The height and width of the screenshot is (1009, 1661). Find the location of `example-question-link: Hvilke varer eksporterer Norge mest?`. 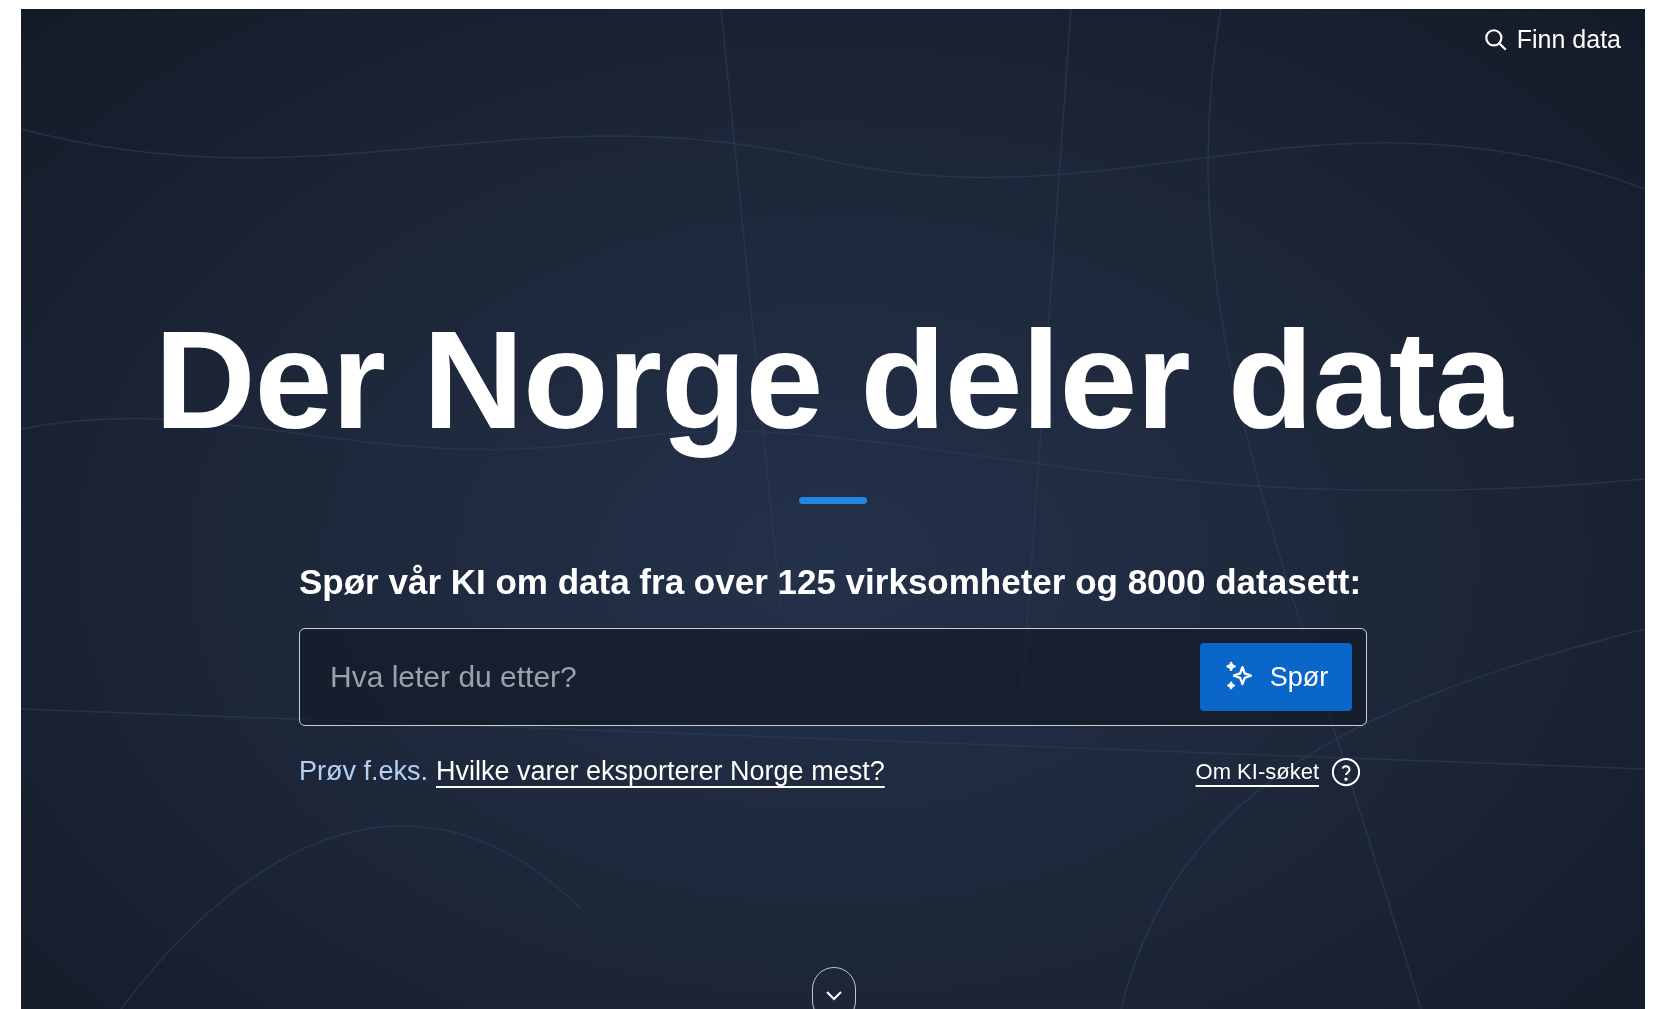

example-question-link: Hvilke varer eksporterer Norge mest? is located at coordinates (660, 771).